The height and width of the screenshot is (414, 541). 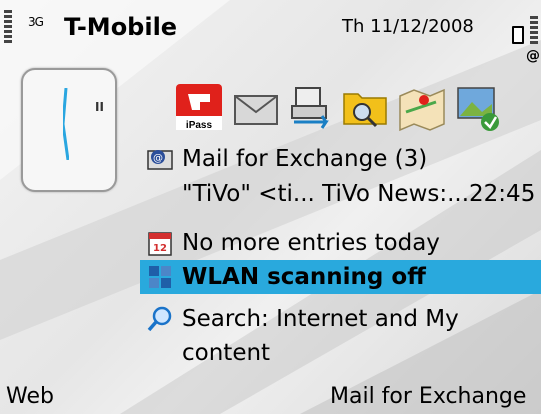 I want to click on calendar-icon: 12, so click(x=160, y=243).